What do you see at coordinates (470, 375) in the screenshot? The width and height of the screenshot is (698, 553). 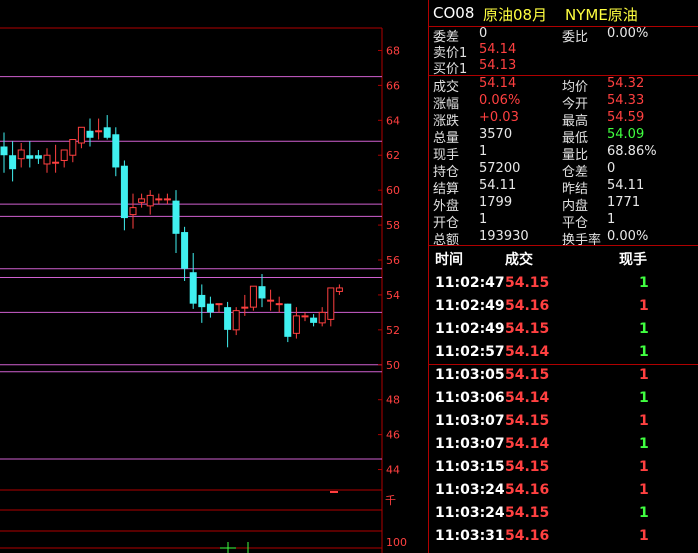 I see `tick-time: 11:03:05` at bounding box center [470, 375].